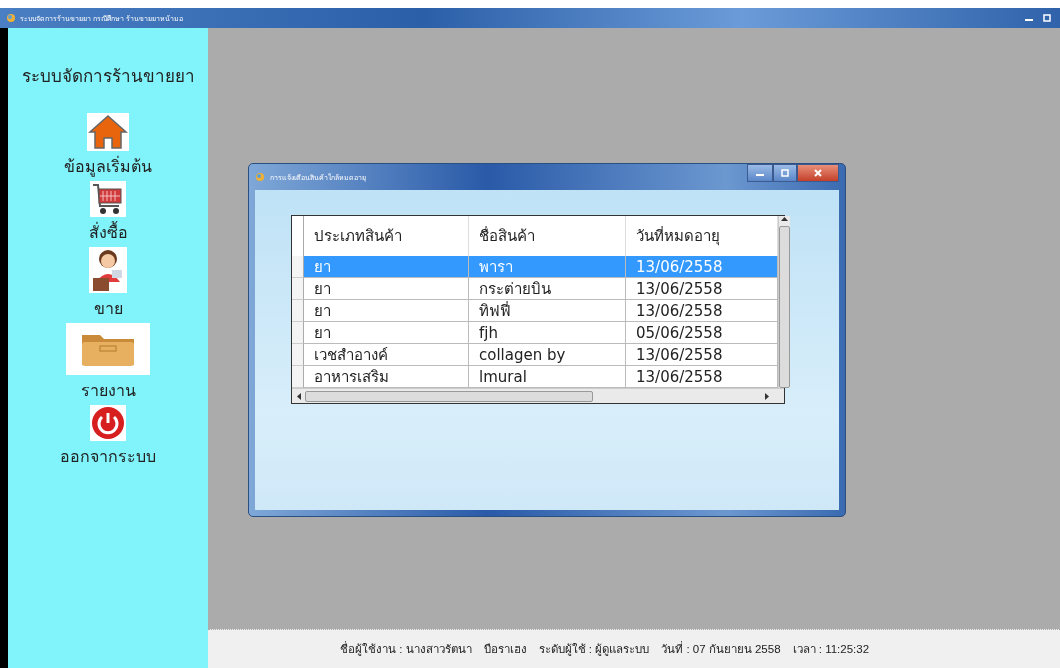 This screenshot has height=668, width=1060. What do you see at coordinates (108, 232) in the screenshot?
I see `menu-item: สั่งซื้อ` at bounding box center [108, 232].